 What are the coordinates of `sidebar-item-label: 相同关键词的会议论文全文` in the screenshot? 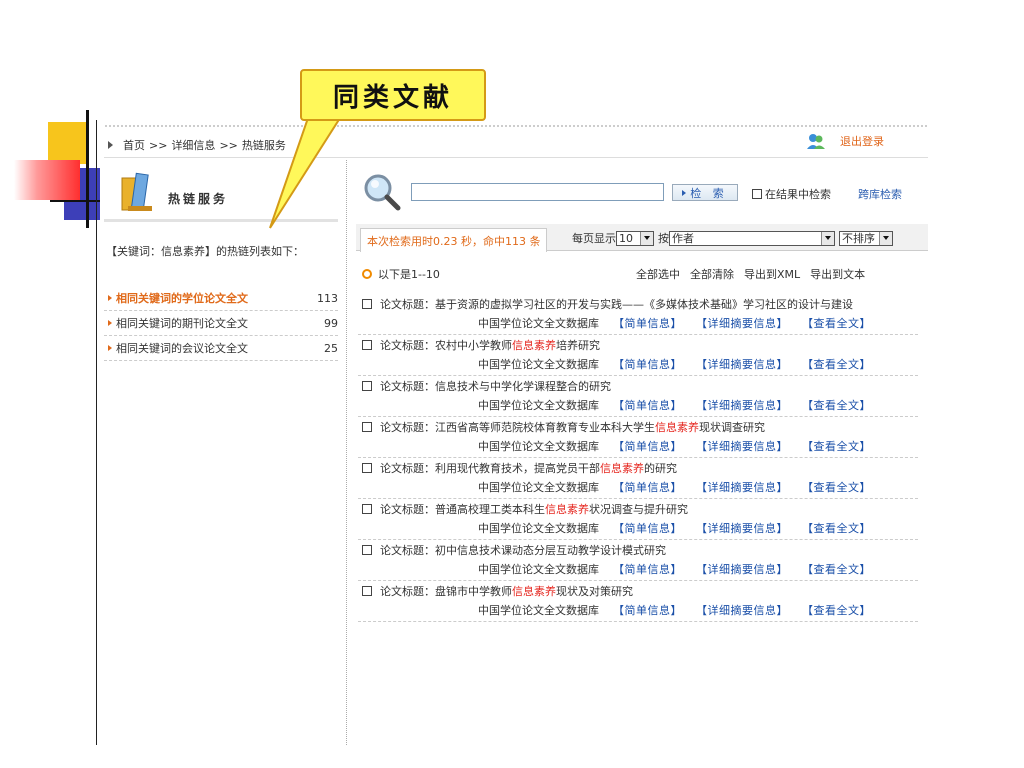 It's located at (182, 348).